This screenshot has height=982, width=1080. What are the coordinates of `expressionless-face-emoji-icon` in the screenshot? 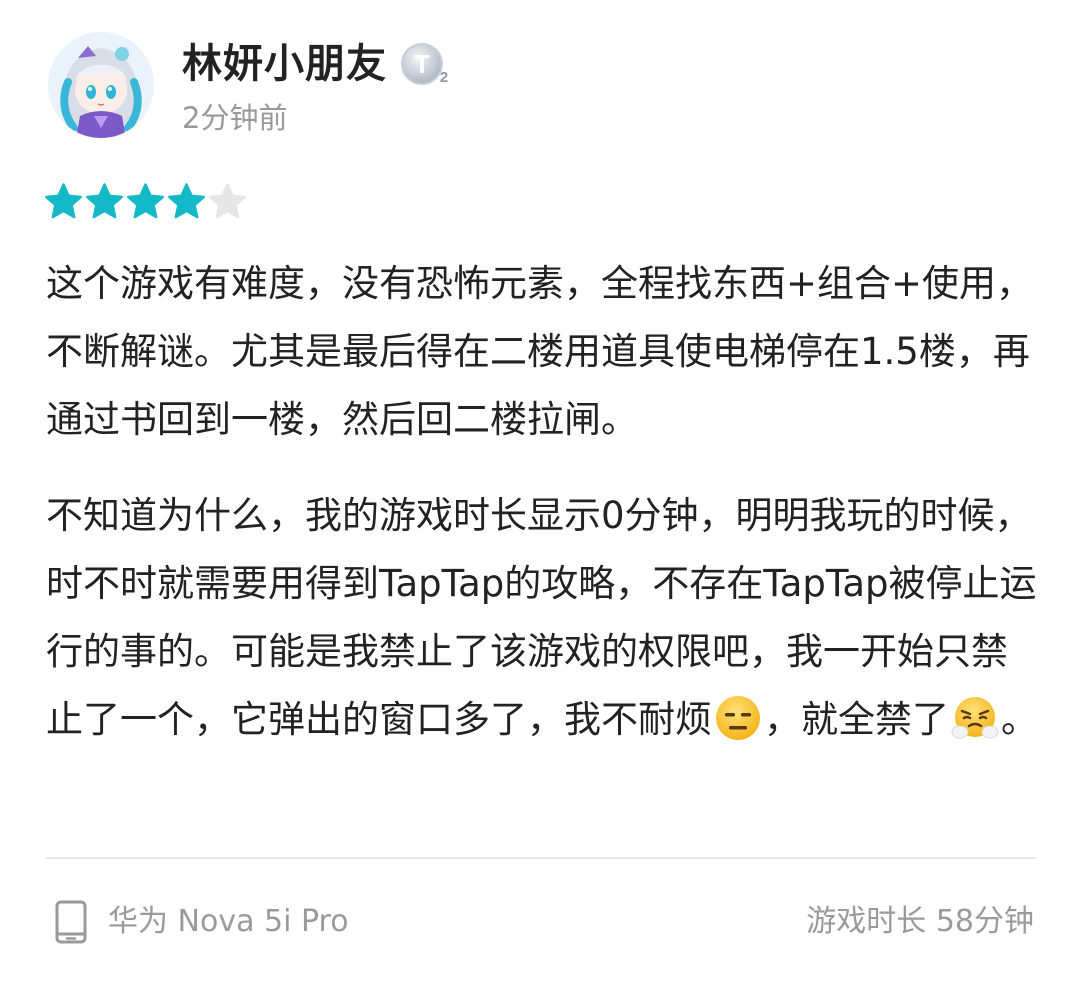 It's located at (738, 718).